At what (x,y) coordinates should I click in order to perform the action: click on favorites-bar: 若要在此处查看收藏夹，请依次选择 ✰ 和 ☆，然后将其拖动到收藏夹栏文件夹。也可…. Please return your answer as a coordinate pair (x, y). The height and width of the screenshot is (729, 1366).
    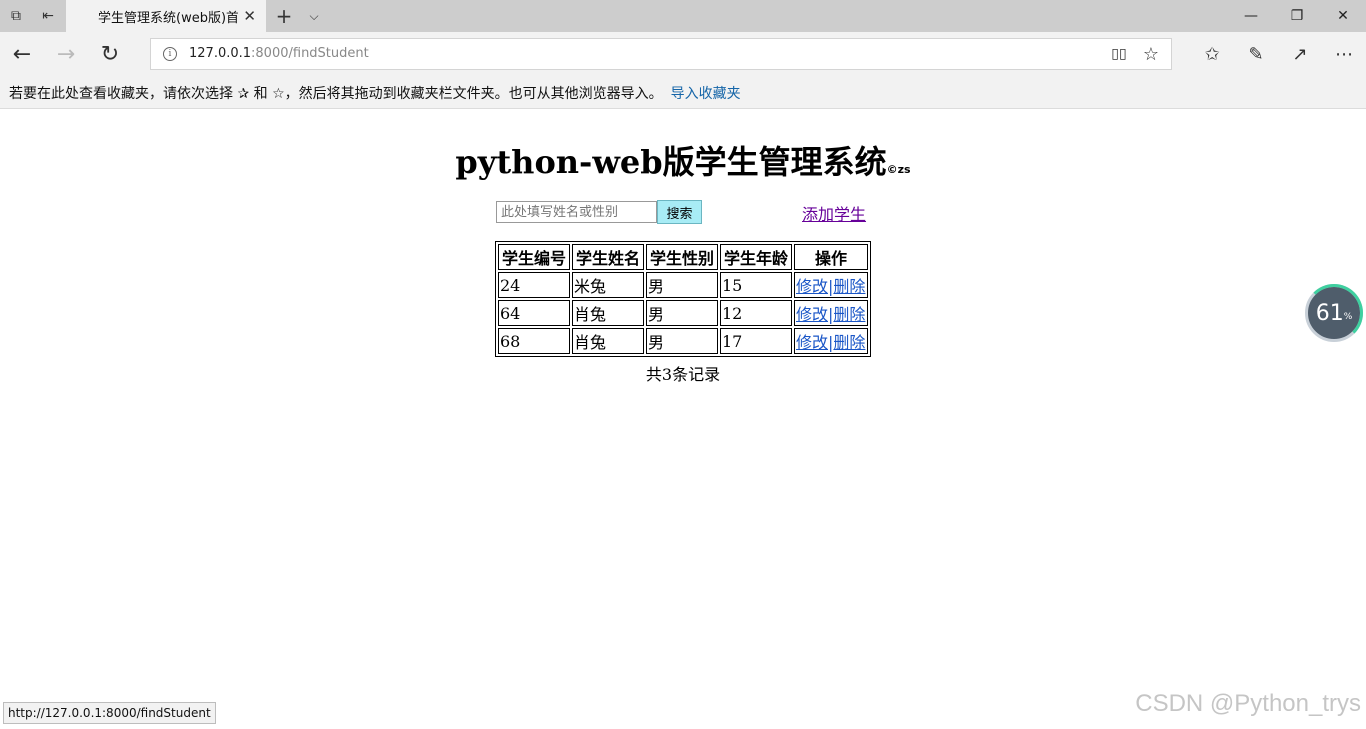
    Looking at the image, I should click on (683, 93).